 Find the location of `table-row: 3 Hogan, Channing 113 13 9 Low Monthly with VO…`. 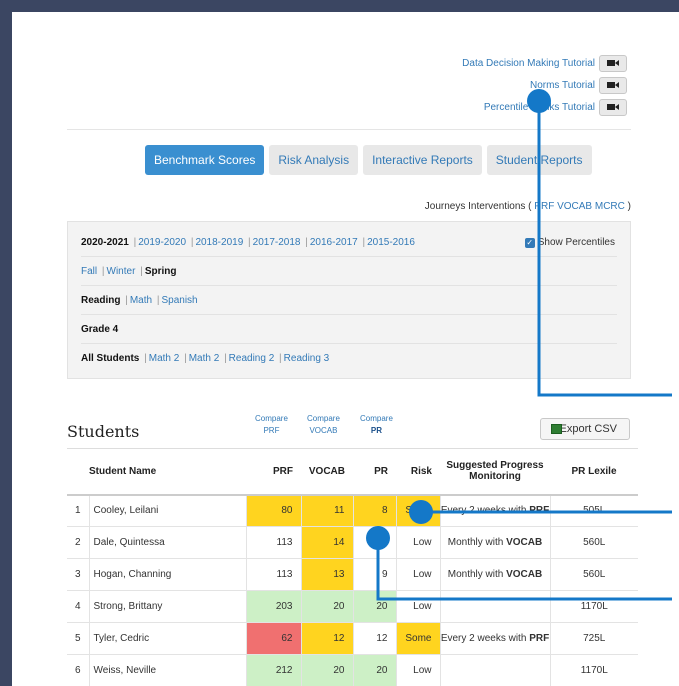

table-row: 3 Hogan, Channing 113 13 9 Low Monthly with VO… is located at coordinates (352, 574).